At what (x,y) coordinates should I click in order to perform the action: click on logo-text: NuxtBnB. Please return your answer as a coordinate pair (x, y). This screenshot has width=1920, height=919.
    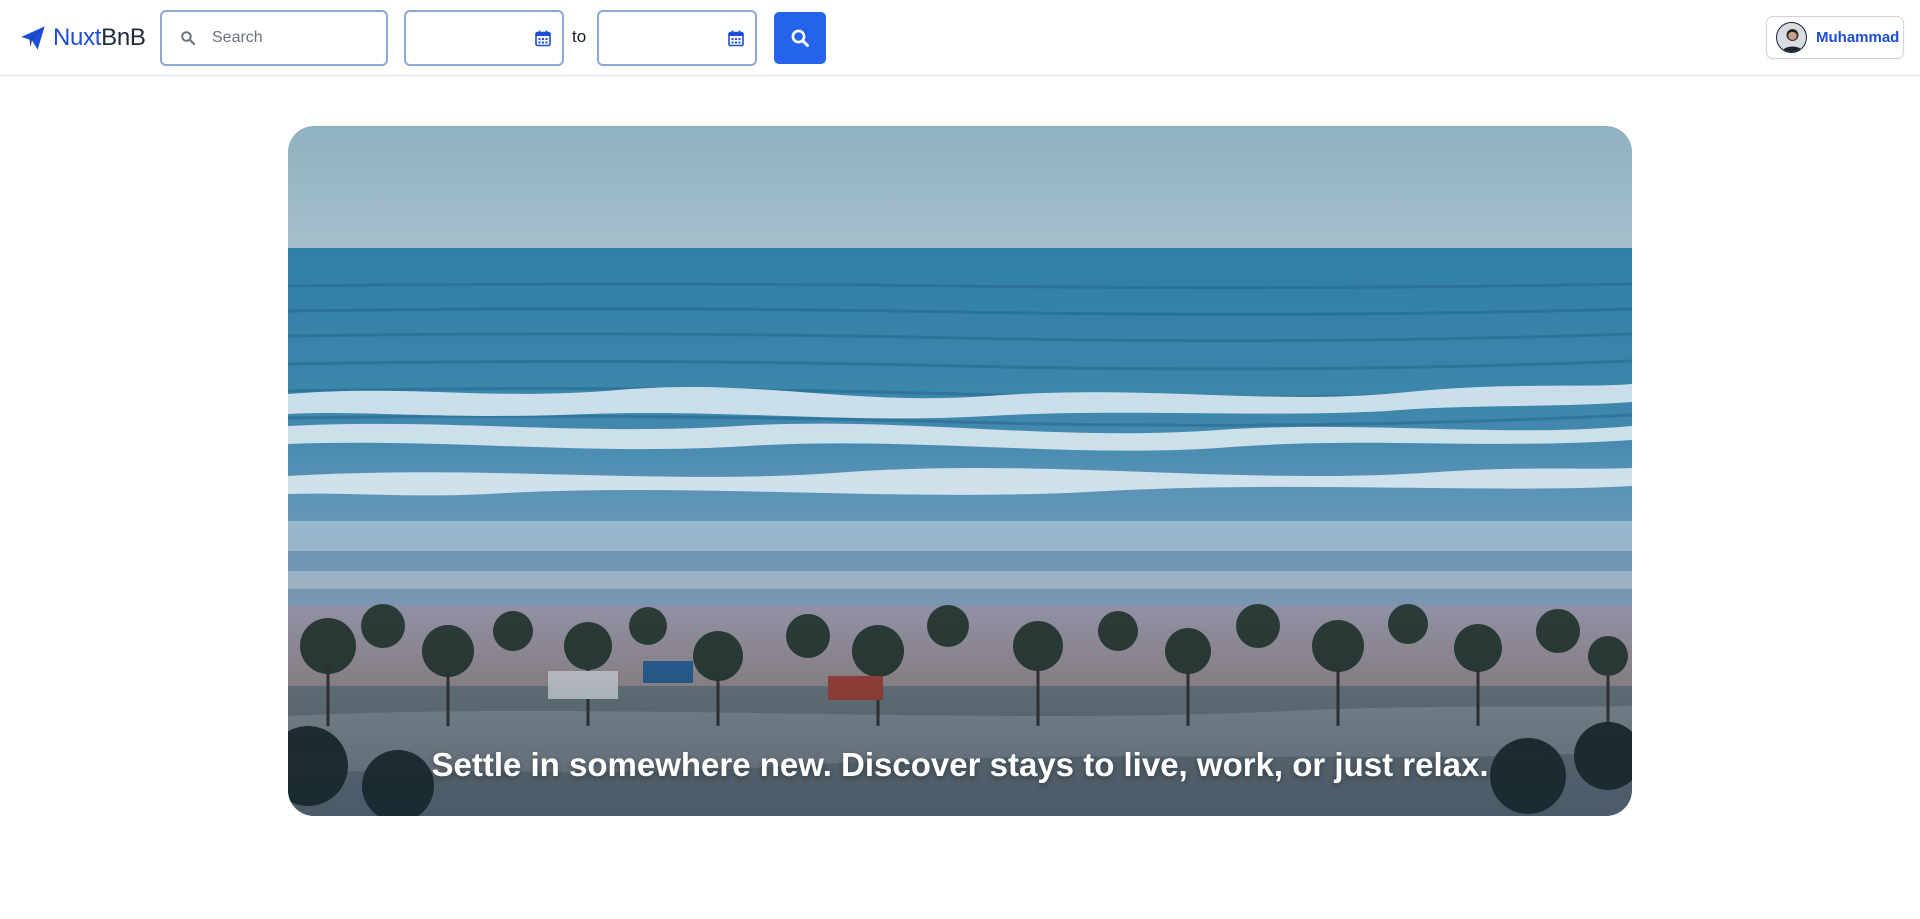
    Looking at the image, I should click on (99, 38).